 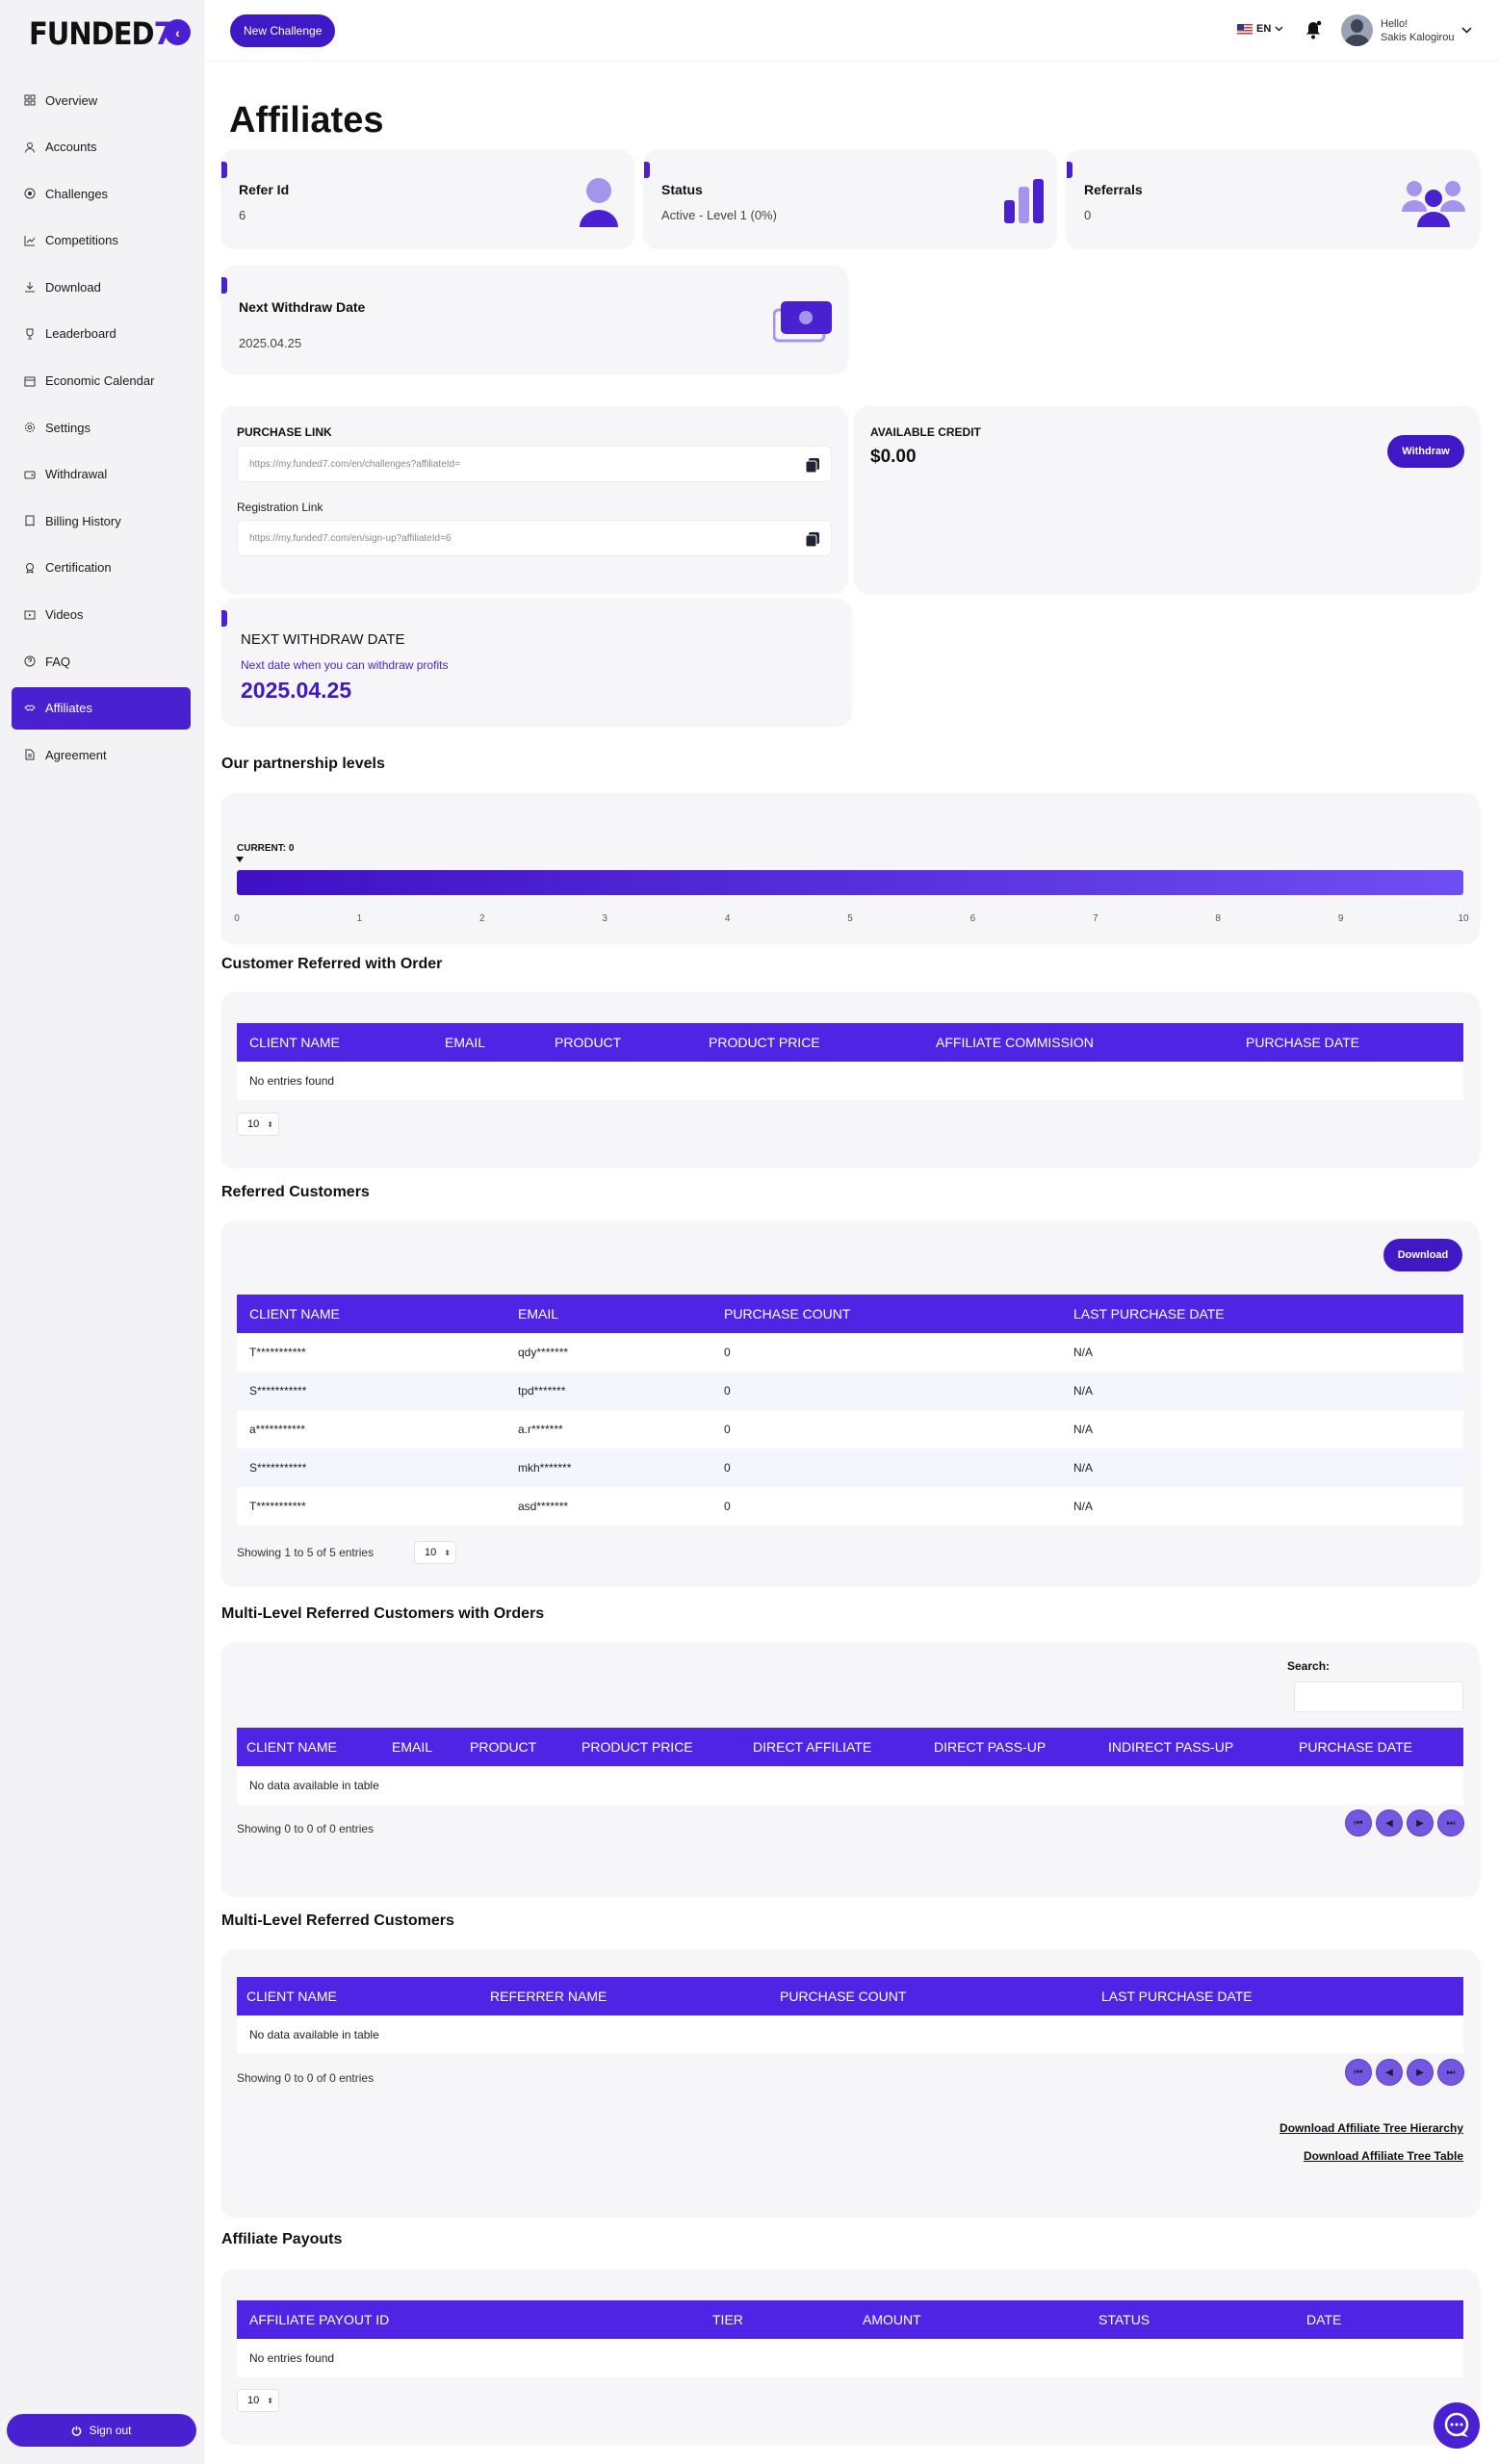 I want to click on referrals-card: Referrals 0, so click(x=1273, y=198).